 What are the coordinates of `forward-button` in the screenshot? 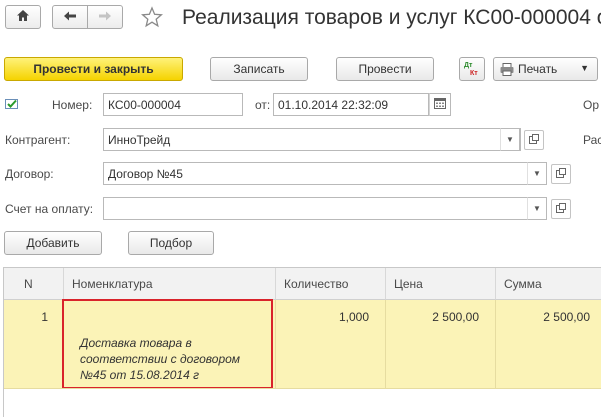 It's located at (105, 17).